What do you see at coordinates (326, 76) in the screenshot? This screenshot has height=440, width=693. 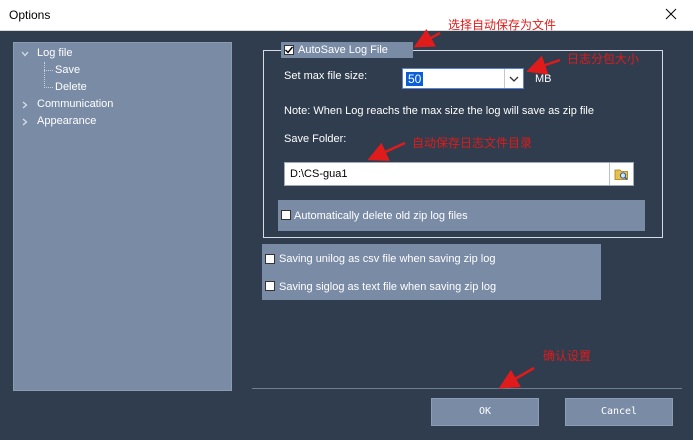 I see `max-size-label: Set max file size:` at bounding box center [326, 76].